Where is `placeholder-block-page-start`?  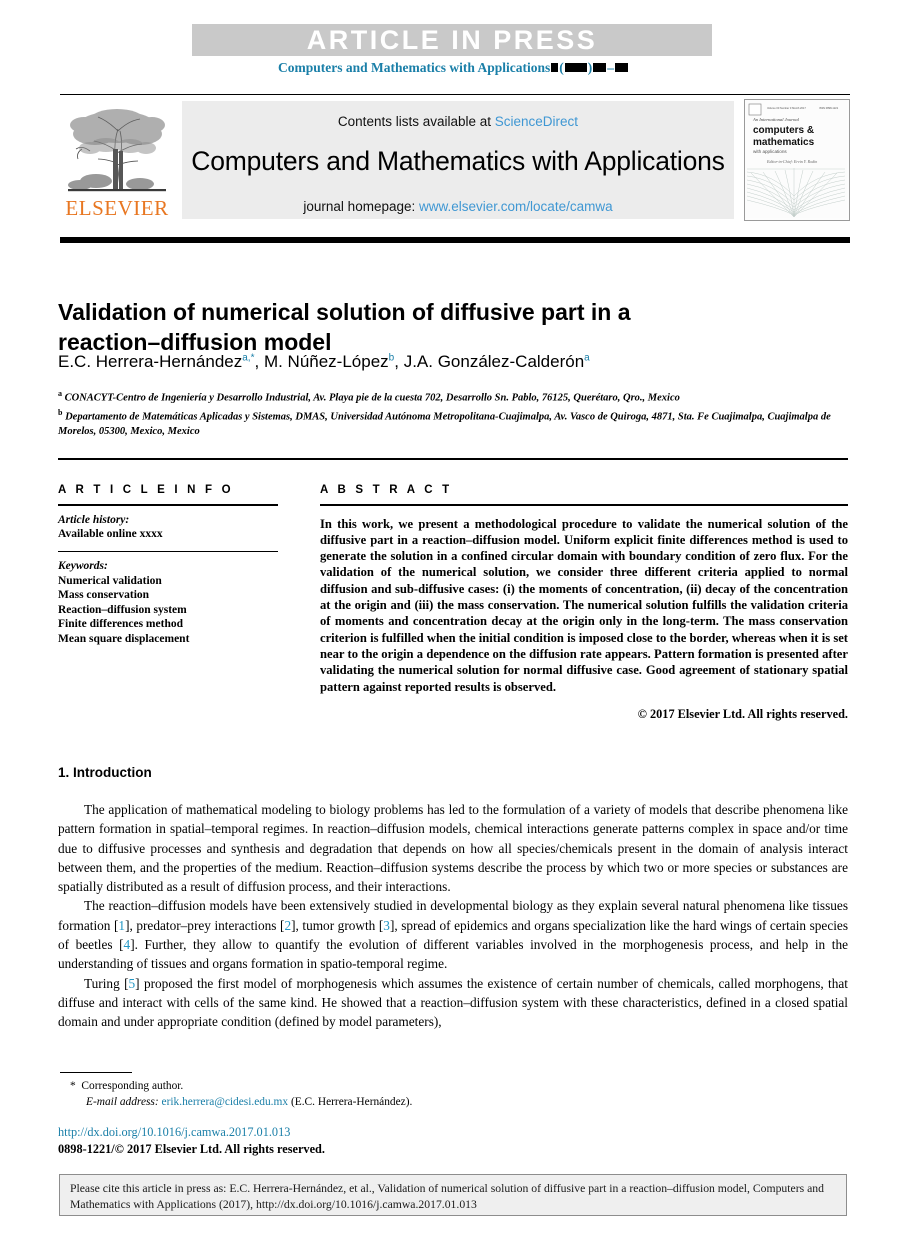 placeholder-block-page-start is located at coordinates (600, 68).